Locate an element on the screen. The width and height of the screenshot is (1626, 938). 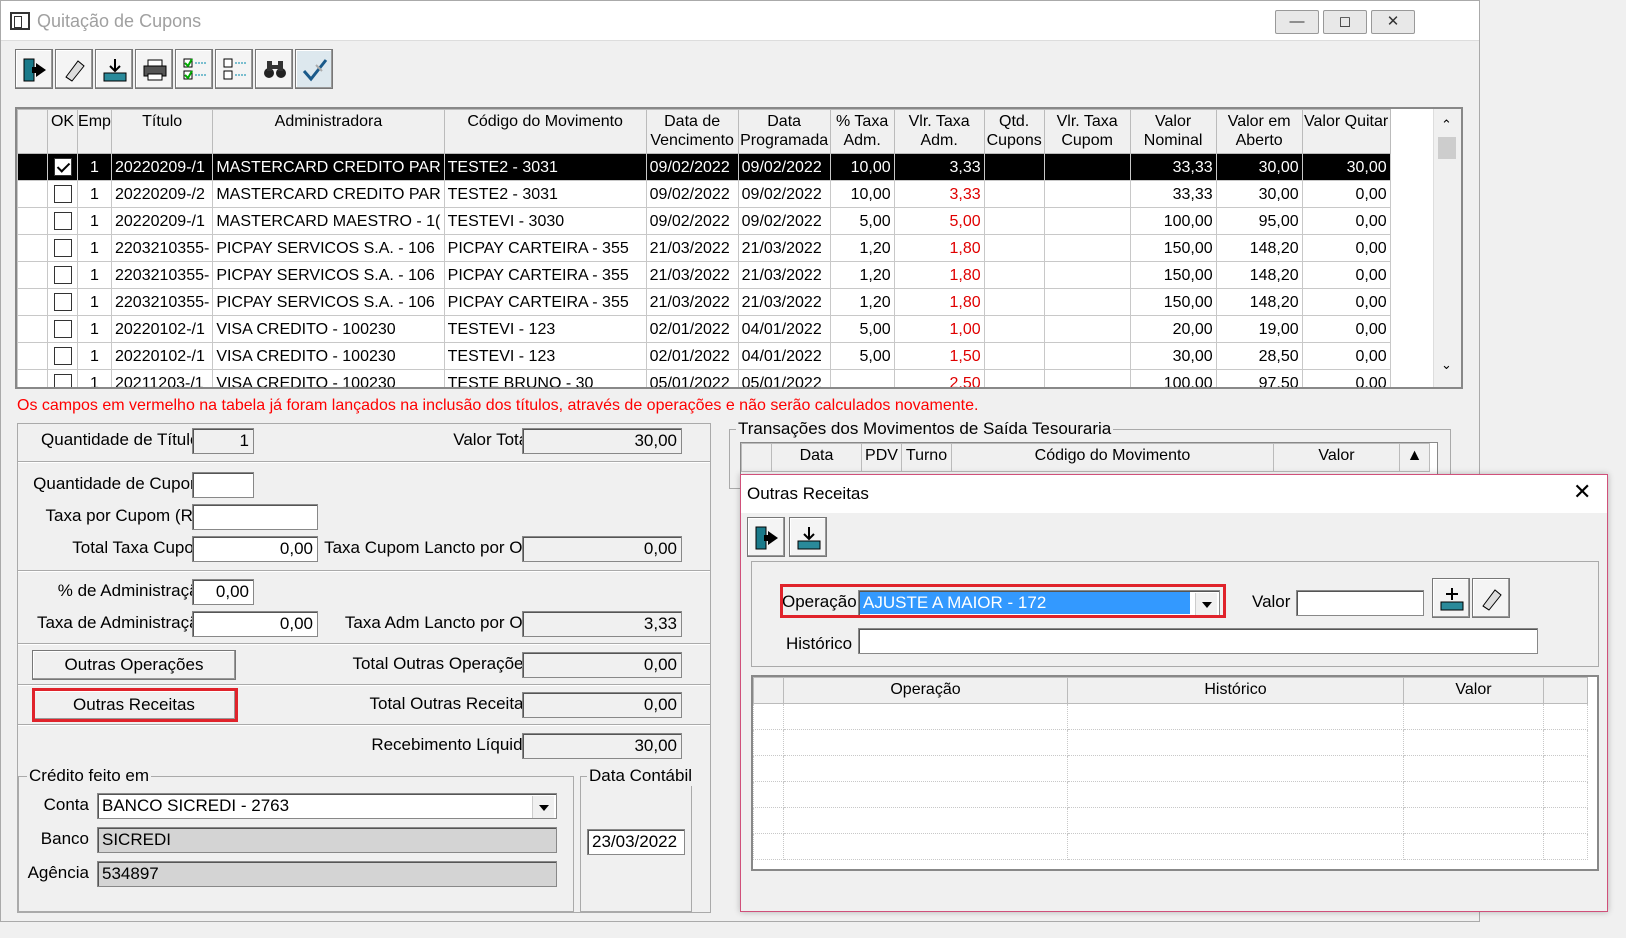
conta-select: BANCO SICREDI - 2763 is located at coordinates (327, 806).